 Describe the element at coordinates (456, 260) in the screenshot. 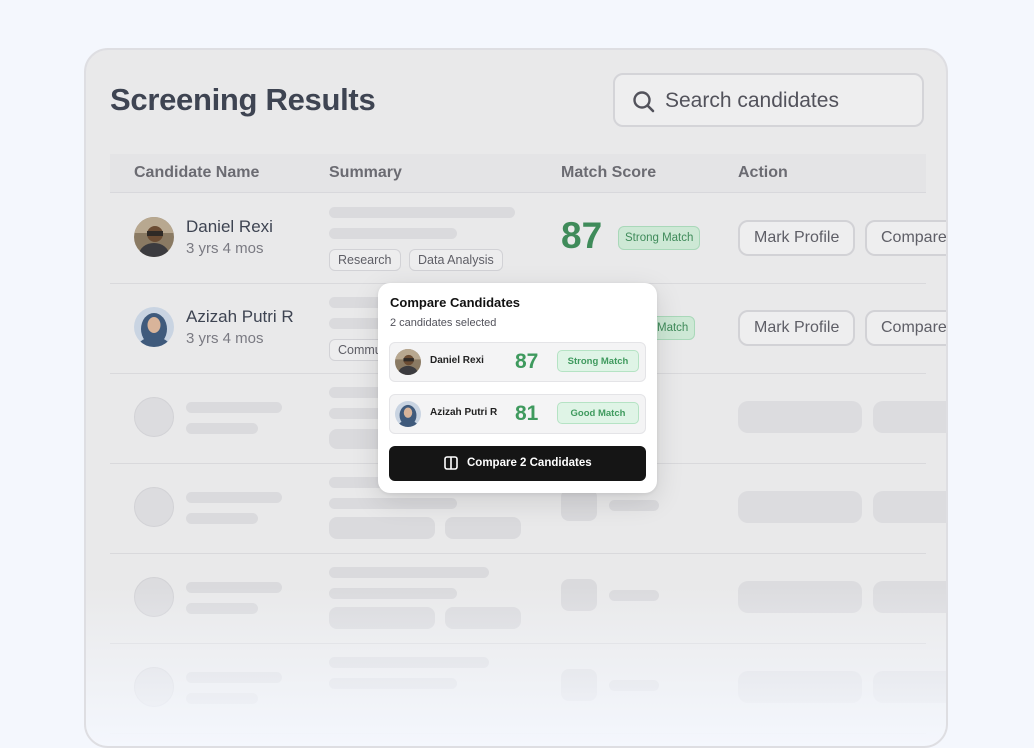

I see `skill-tag: Data Analysis` at that location.